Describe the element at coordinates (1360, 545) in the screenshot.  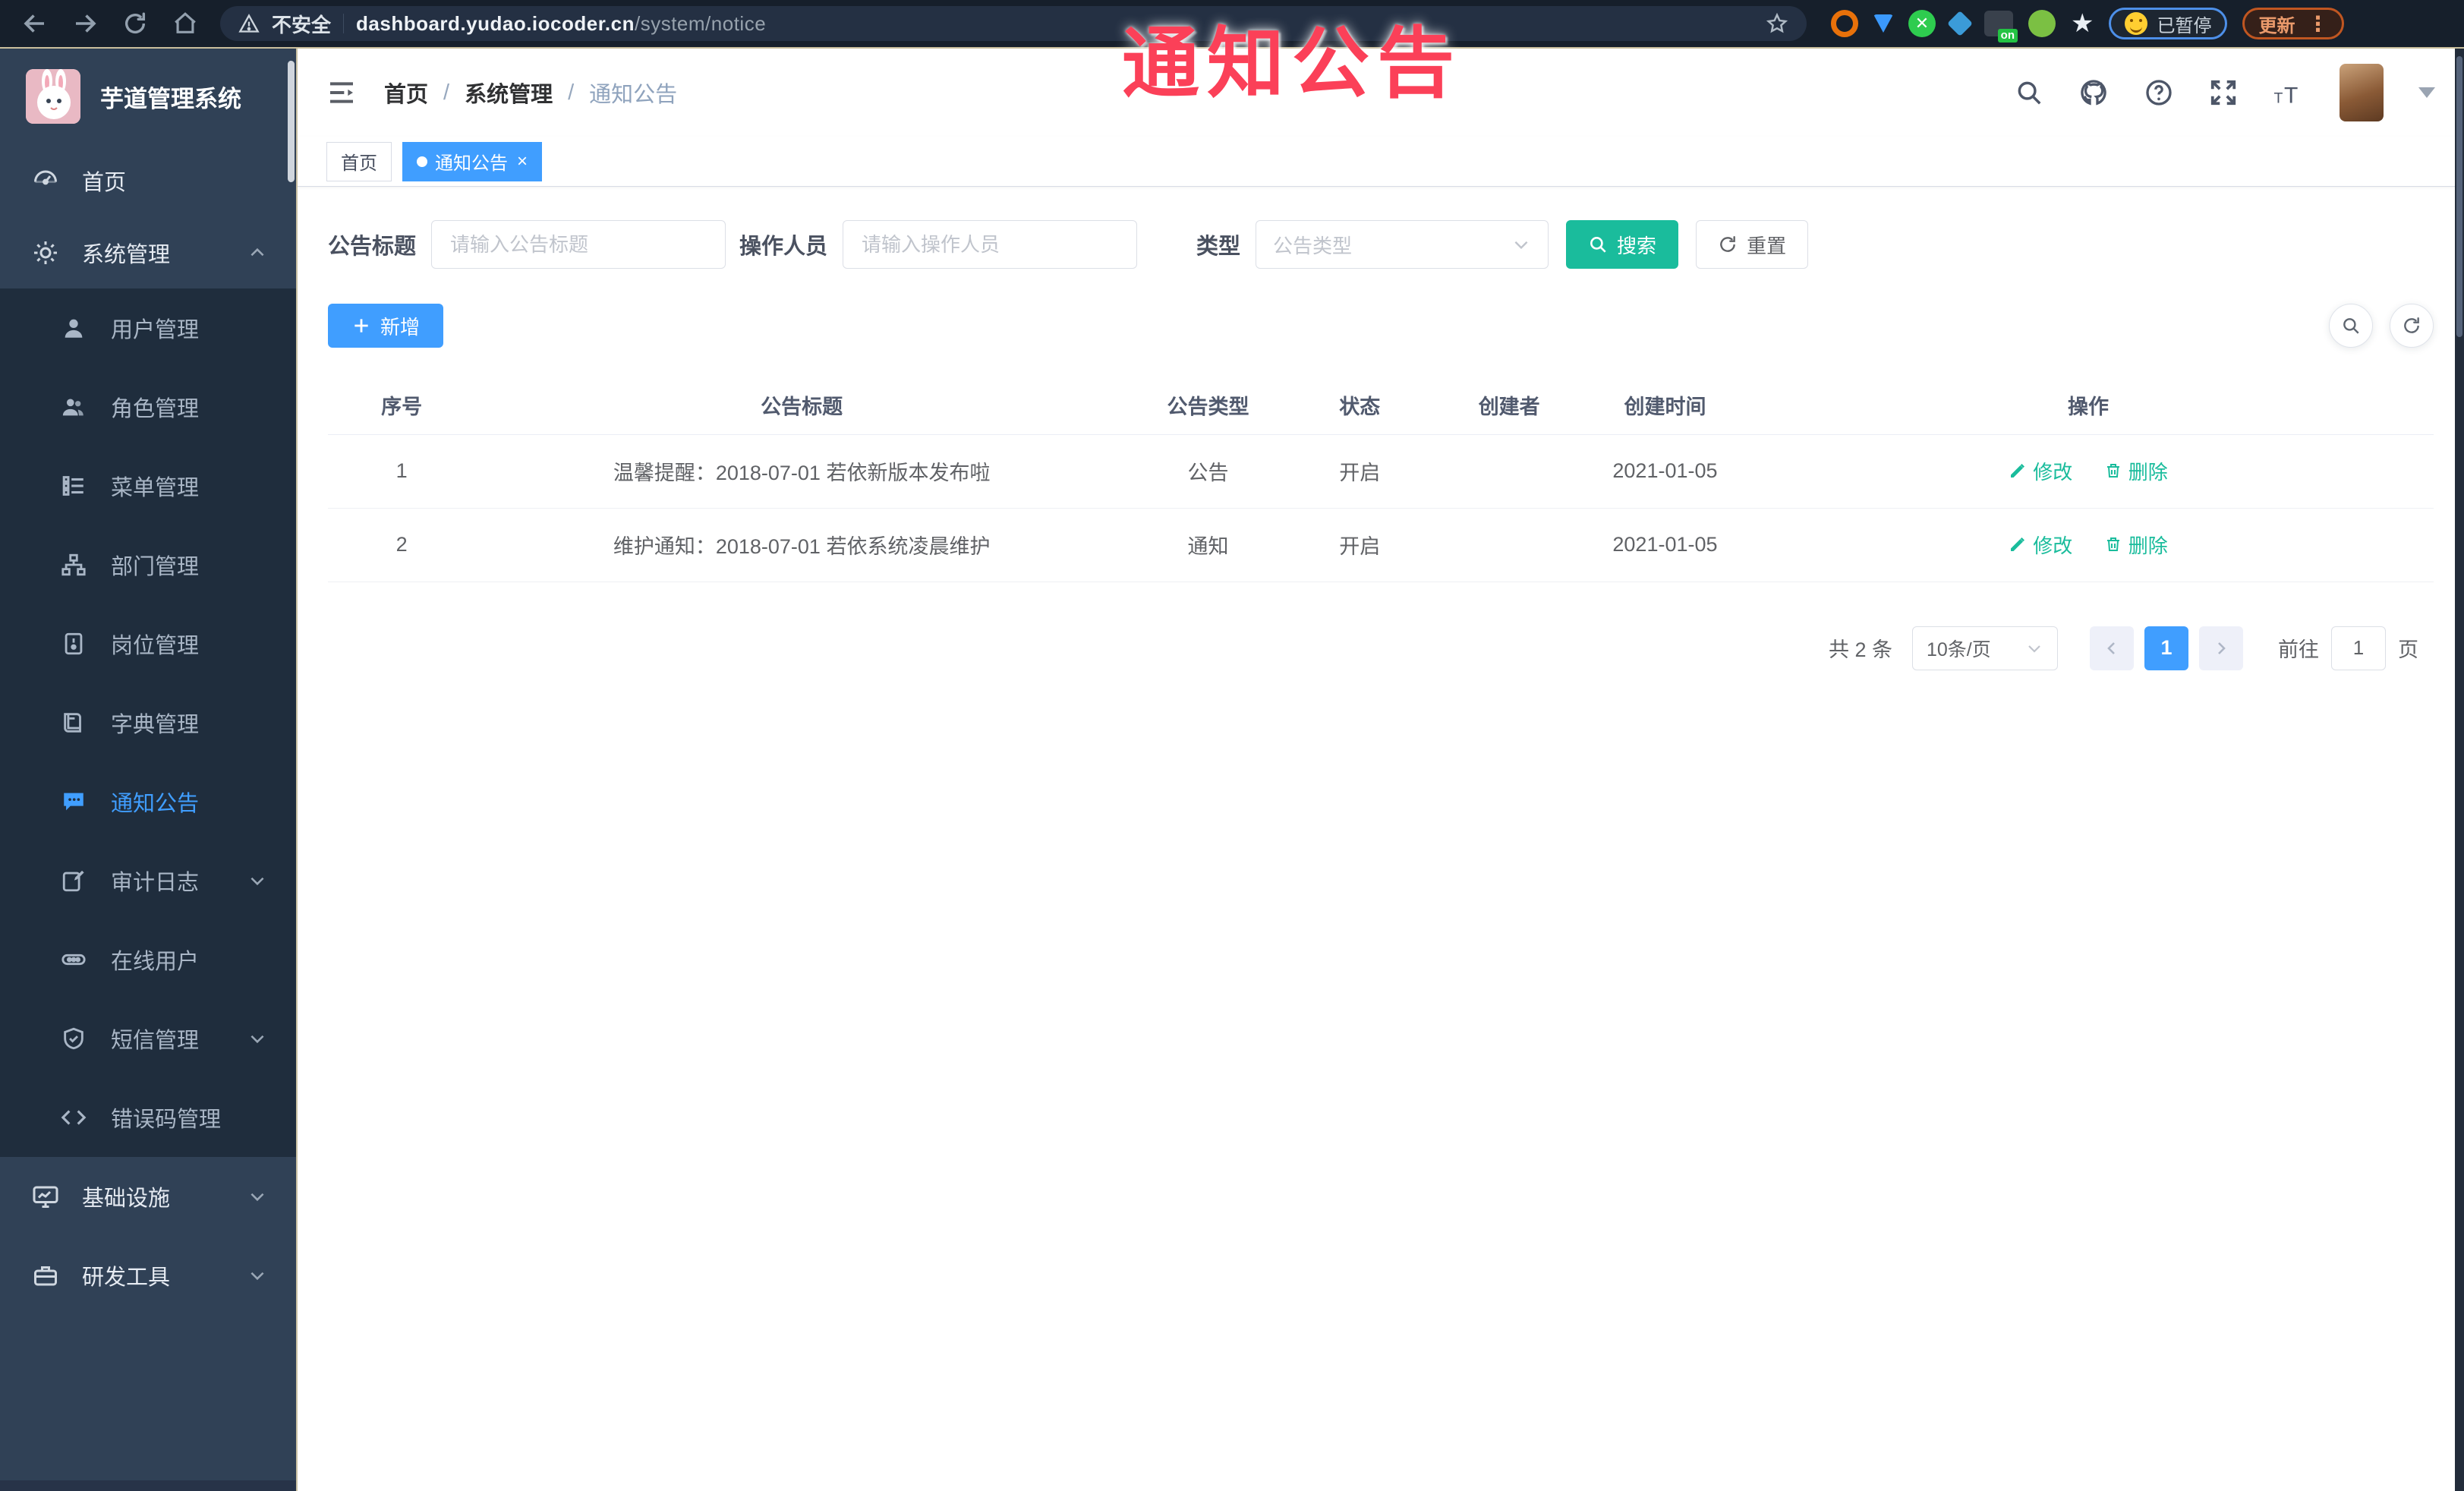
I see `cell-status: 开启` at that location.